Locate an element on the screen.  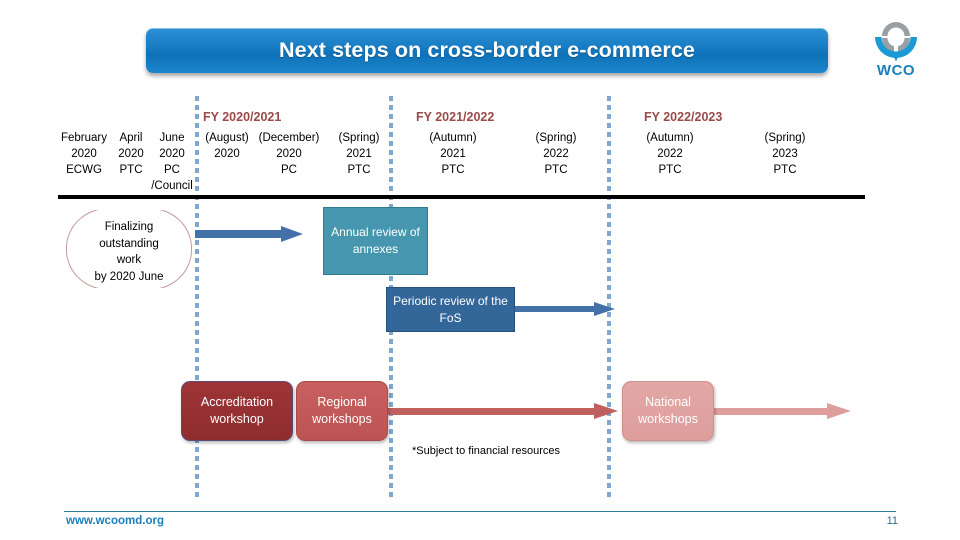
periodic-review-box: Periodic review of the FoS is located at coordinates (450, 309).